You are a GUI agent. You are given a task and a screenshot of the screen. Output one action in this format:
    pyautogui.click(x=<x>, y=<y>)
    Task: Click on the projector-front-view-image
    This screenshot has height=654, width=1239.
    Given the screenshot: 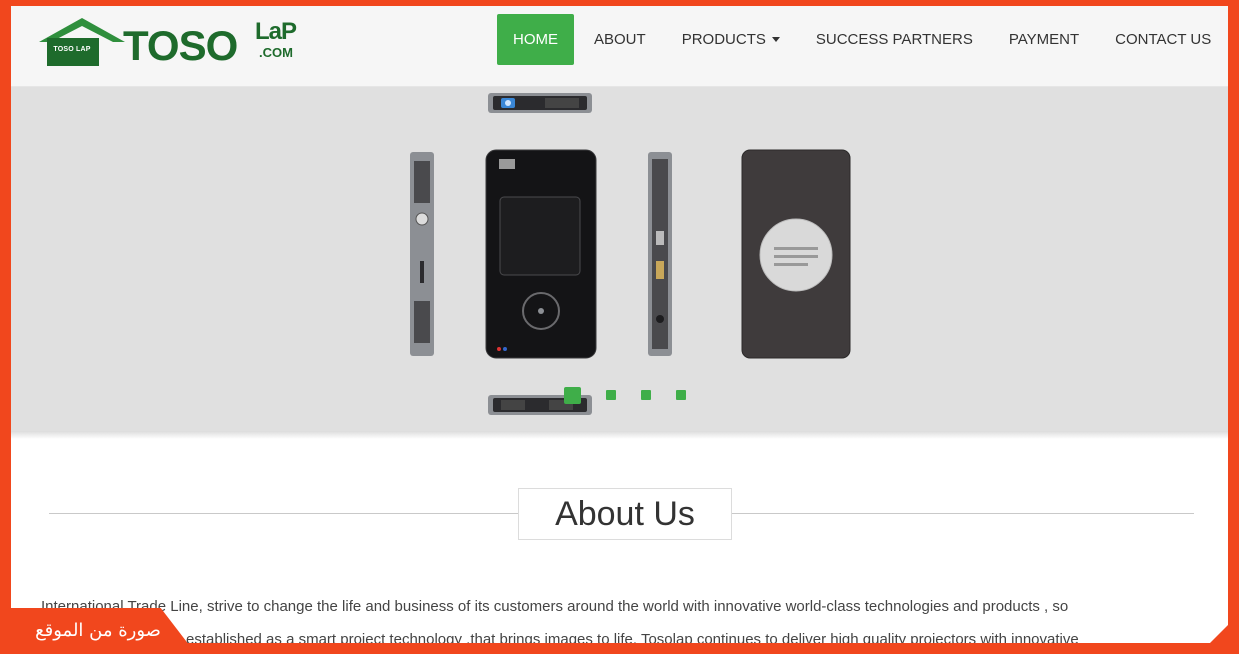 What is the action you would take?
    pyautogui.click(x=541, y=254)
    